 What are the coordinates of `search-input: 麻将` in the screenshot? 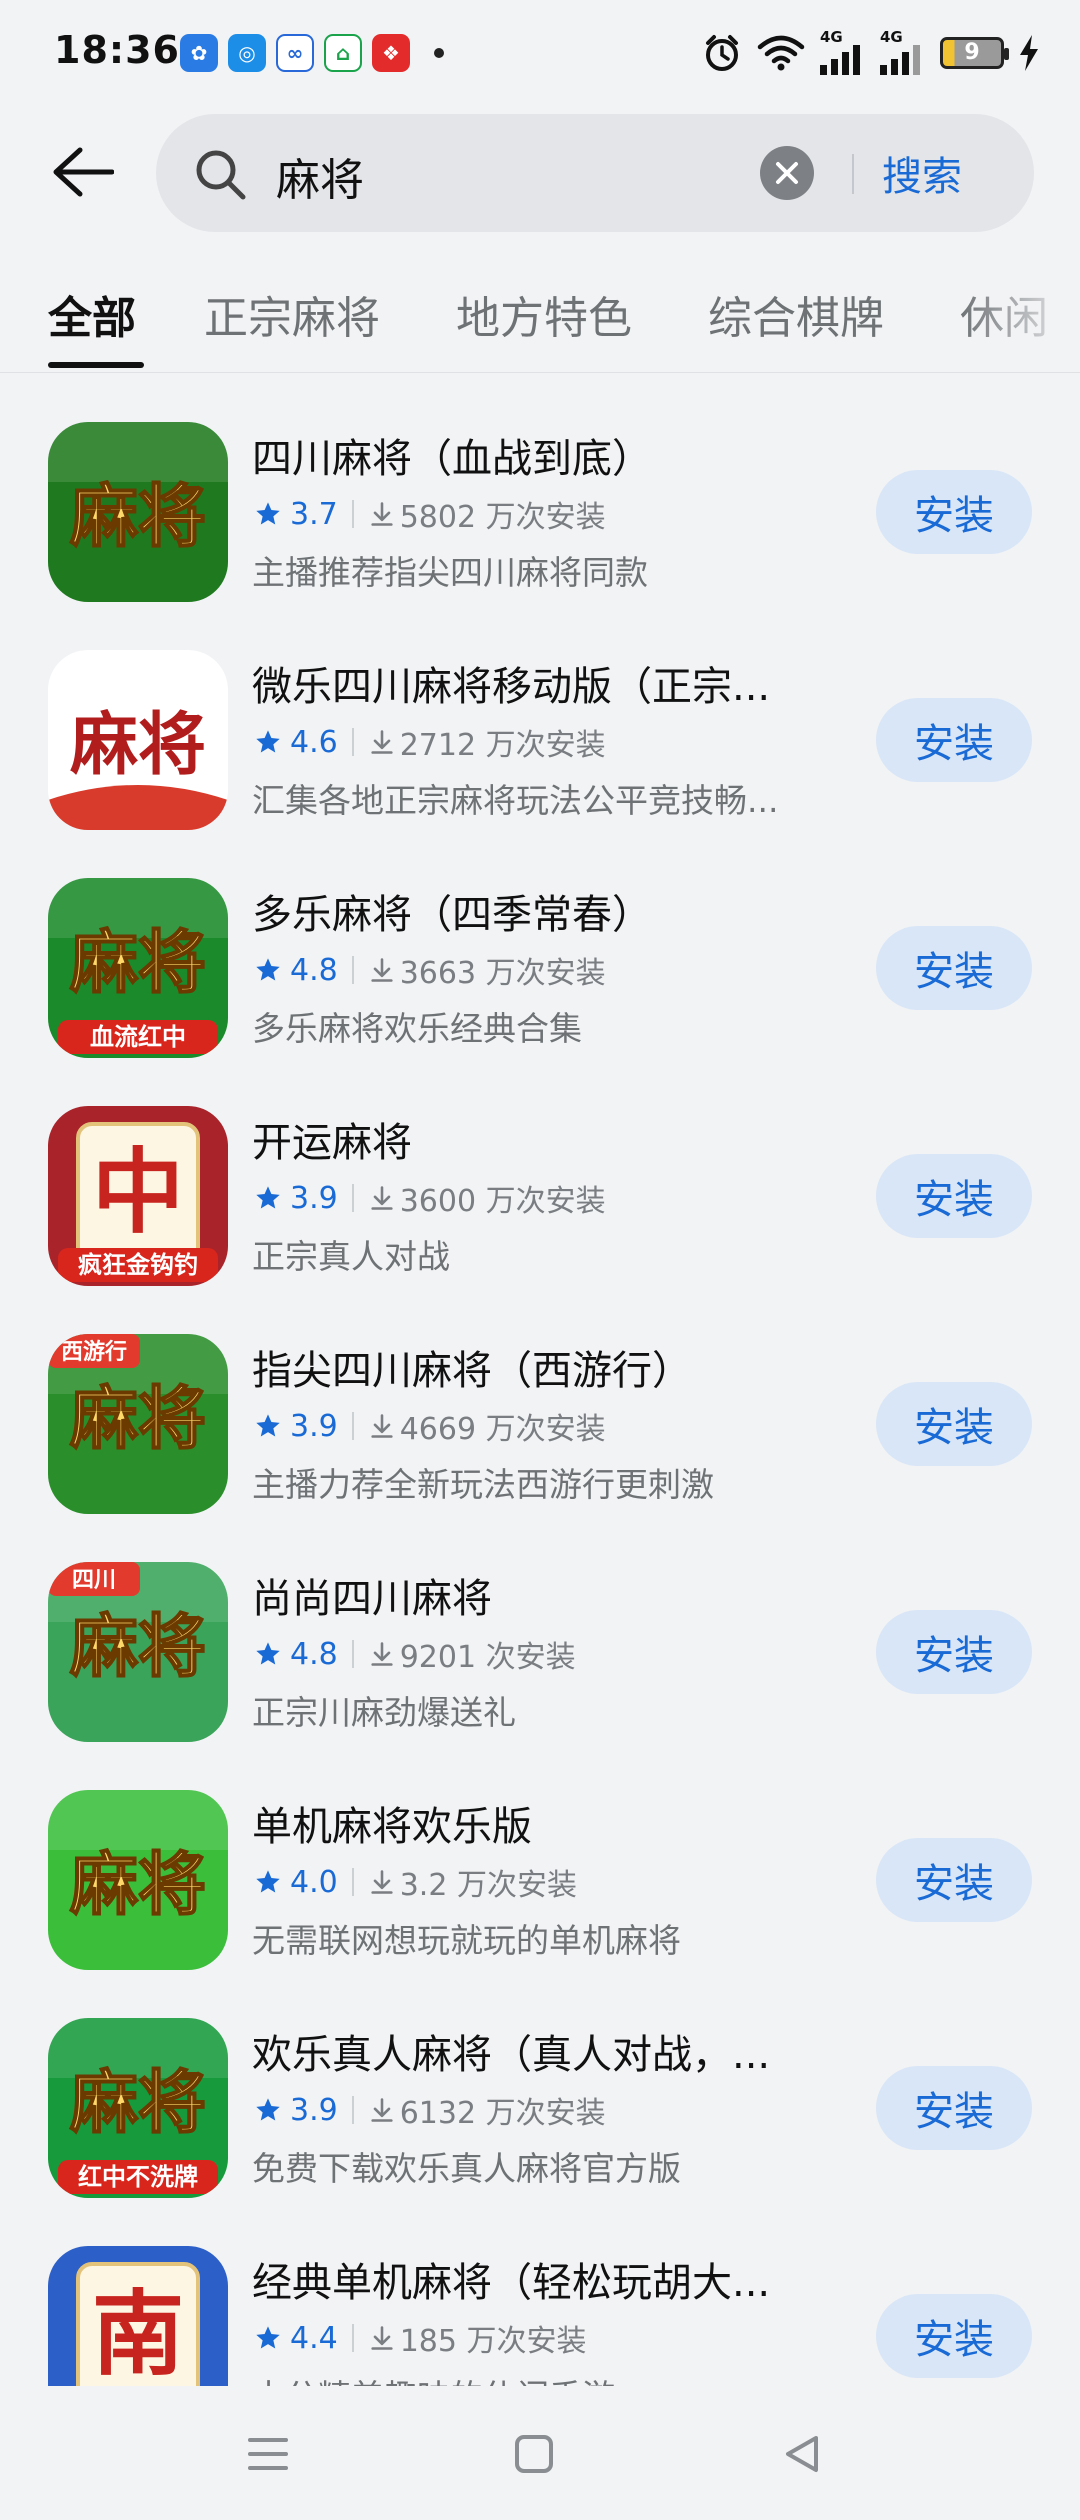 It's located at (320, 176).